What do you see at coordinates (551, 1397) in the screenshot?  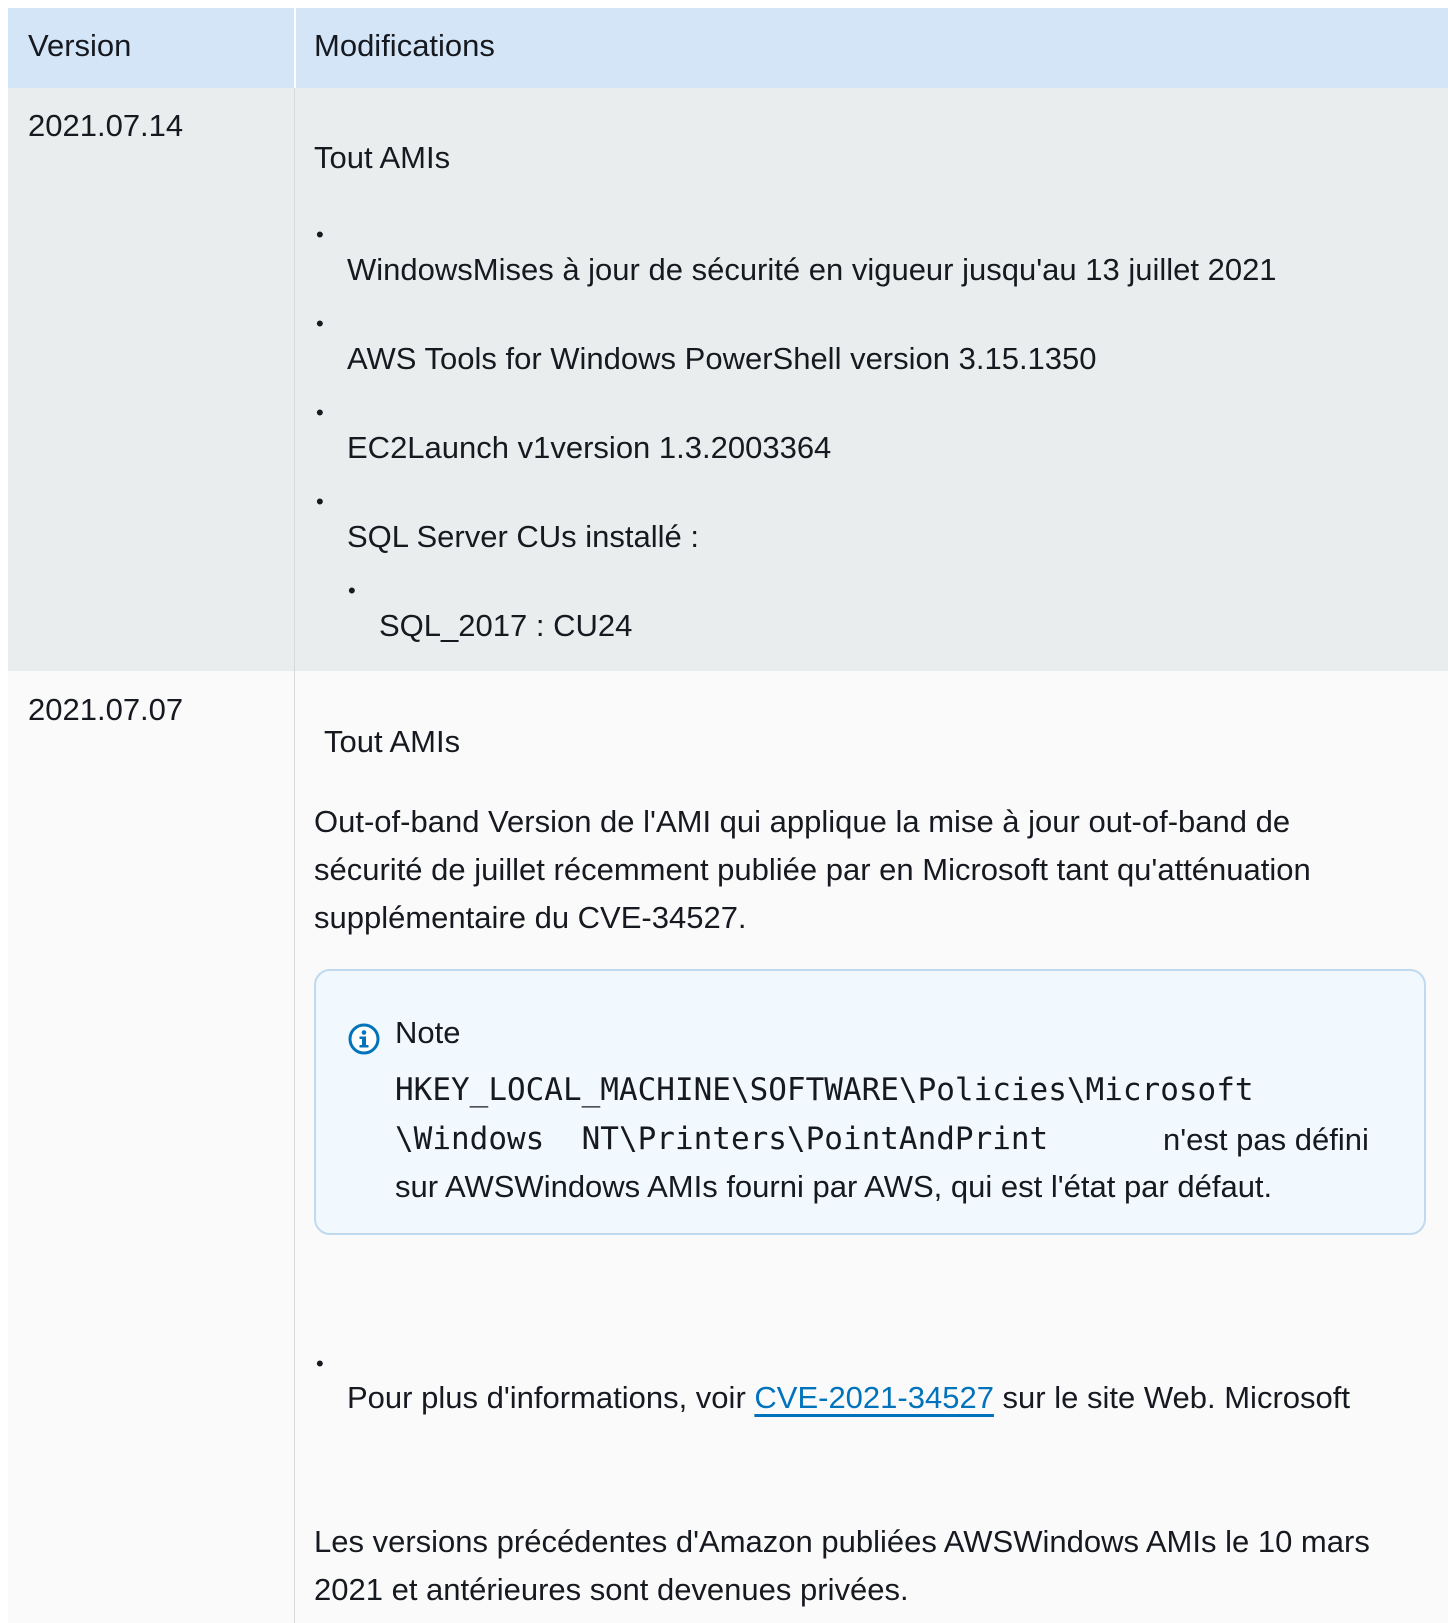 I see `more-info-text: Pour plus d'informations, voir` at bounding box center [551, 1397].